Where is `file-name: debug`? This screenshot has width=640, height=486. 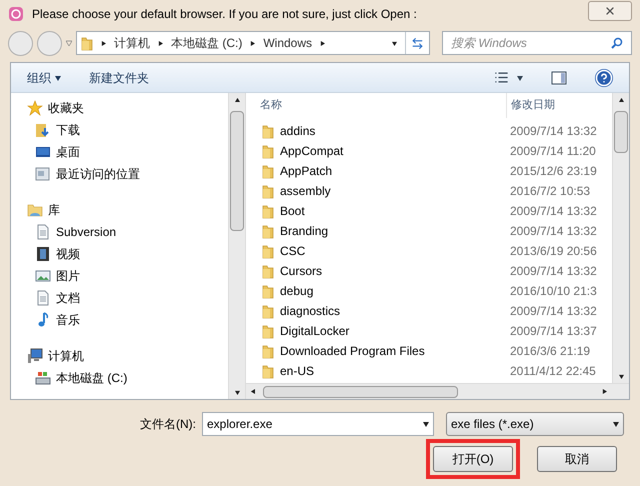 file-name: debug is located at coordinates (297, 291).